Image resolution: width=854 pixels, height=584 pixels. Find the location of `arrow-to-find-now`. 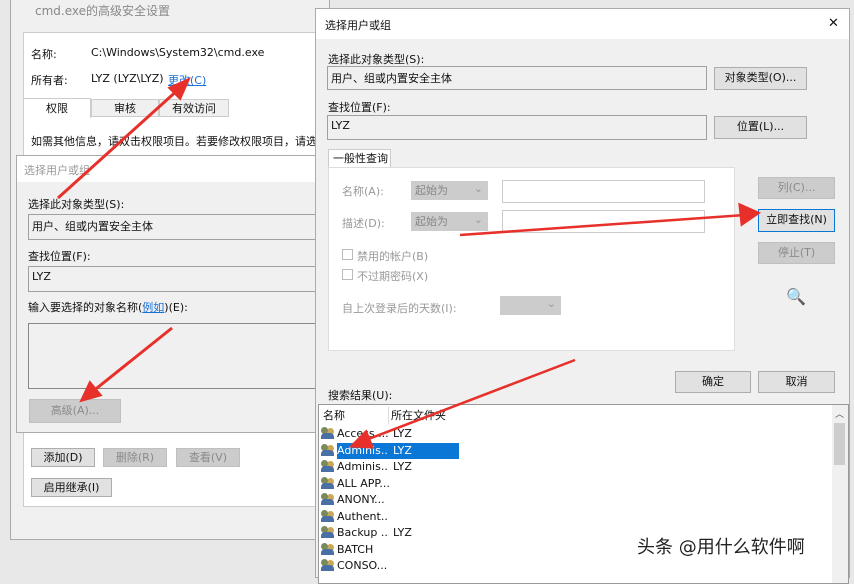

arrow-to-find-now is located at coordinates (602, 225).